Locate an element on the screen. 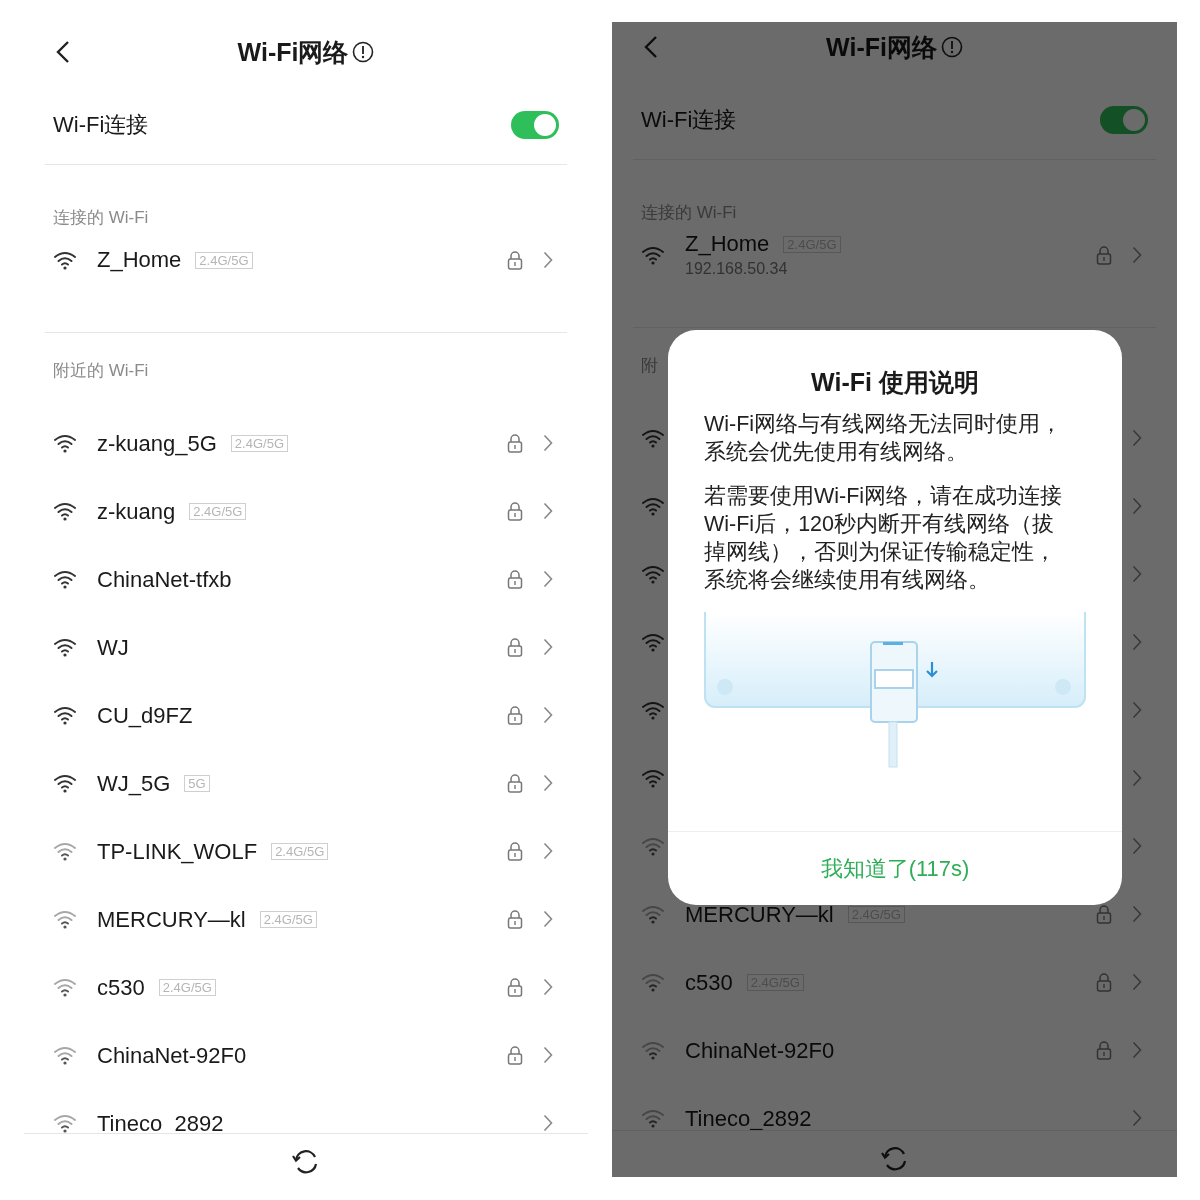 This screenshot has height=1200, width=1200. info-icon is located at coordinates (363, 52).